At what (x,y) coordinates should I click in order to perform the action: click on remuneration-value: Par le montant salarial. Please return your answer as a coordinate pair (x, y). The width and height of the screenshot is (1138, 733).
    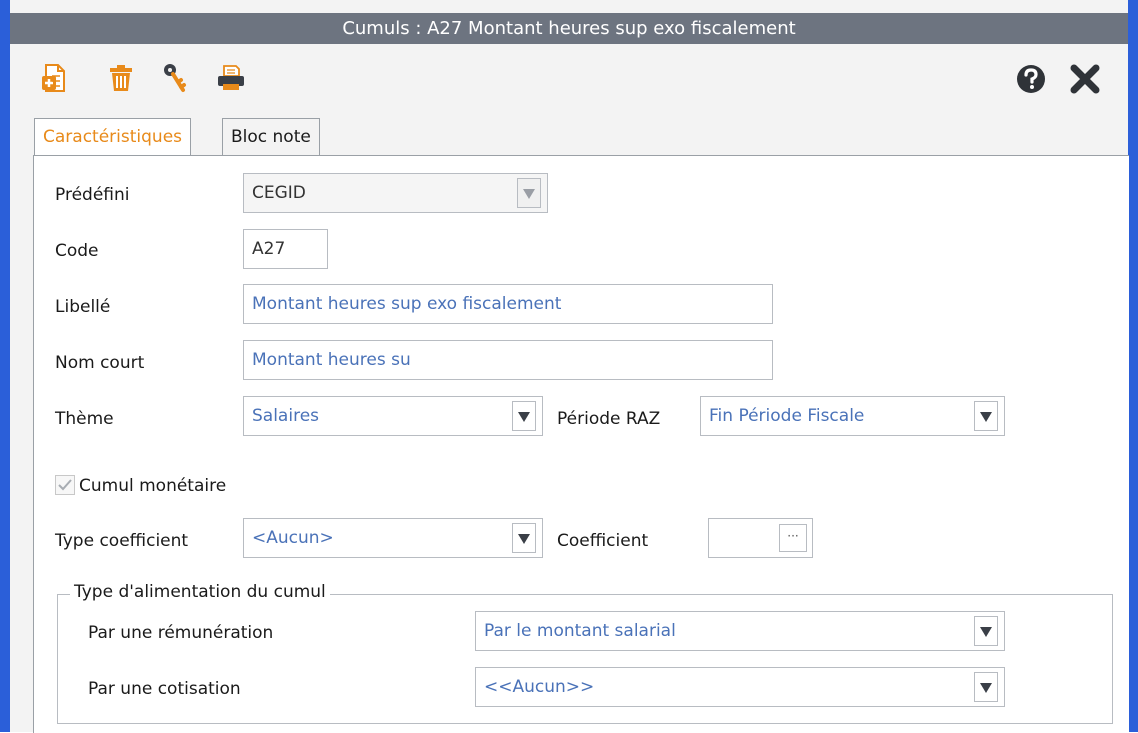
    Looking at the image, I should click on (580, 631).